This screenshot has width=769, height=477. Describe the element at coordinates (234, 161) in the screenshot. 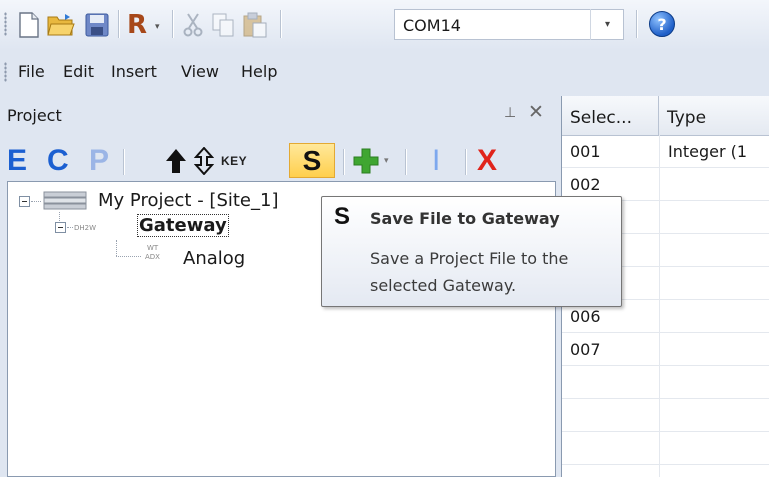

I see `key-tool-button: KEY` at that location.